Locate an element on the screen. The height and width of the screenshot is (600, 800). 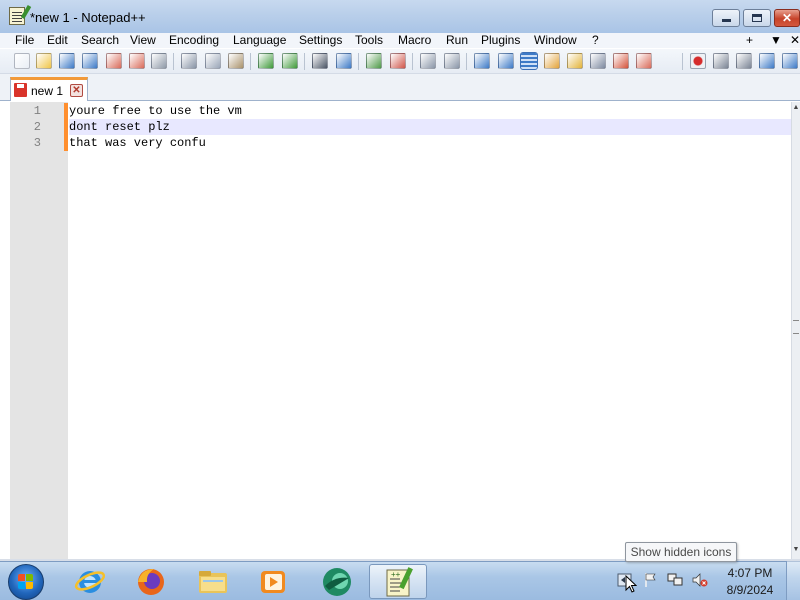
menu-settings: Settings is located at coordinates (320, 40).